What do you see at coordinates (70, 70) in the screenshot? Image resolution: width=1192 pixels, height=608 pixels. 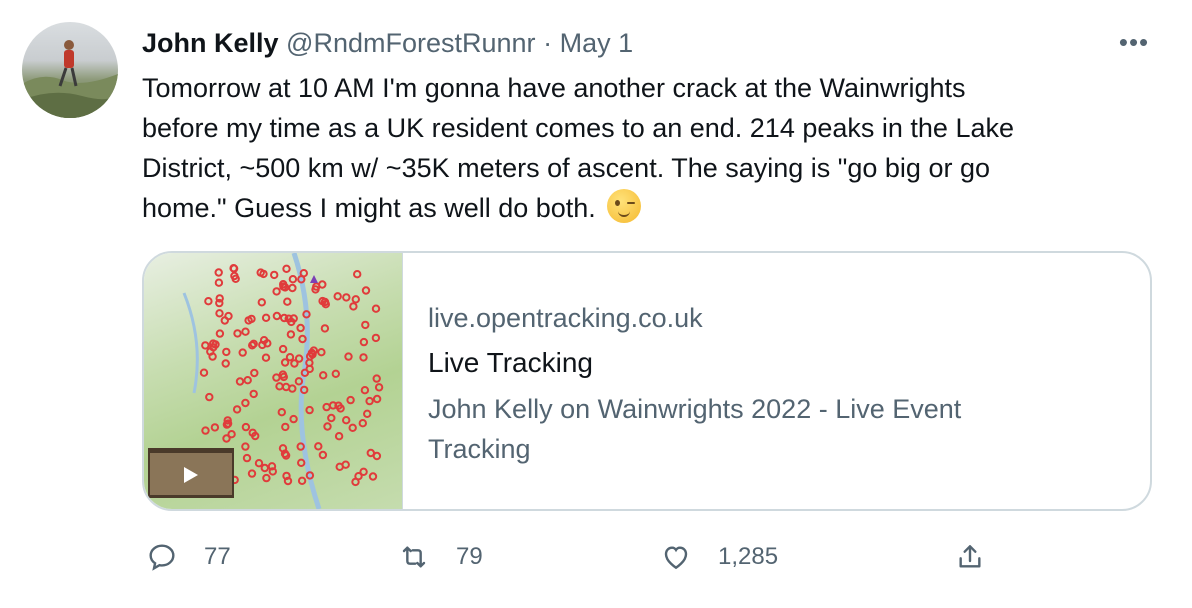 I see `avatar` at bounding box center [70, 70].